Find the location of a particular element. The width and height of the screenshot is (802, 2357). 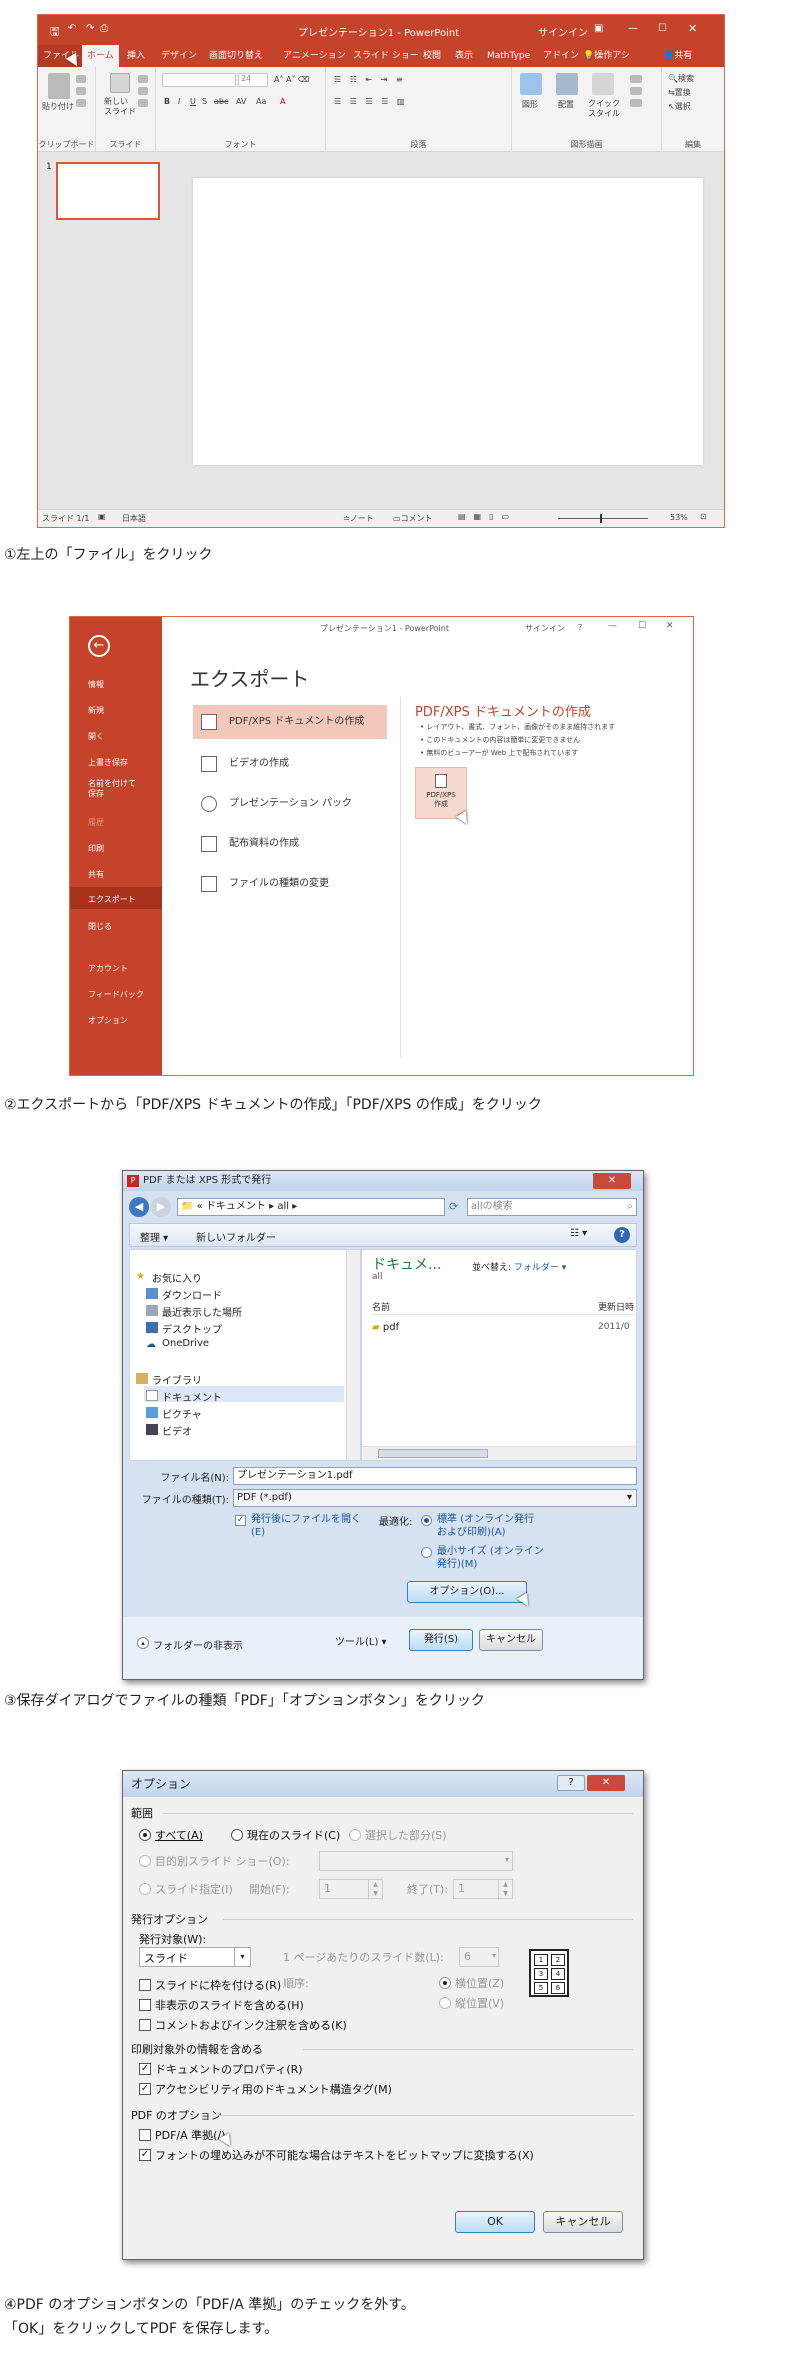

frame-checkbox is located at coordinates (145, 1985).